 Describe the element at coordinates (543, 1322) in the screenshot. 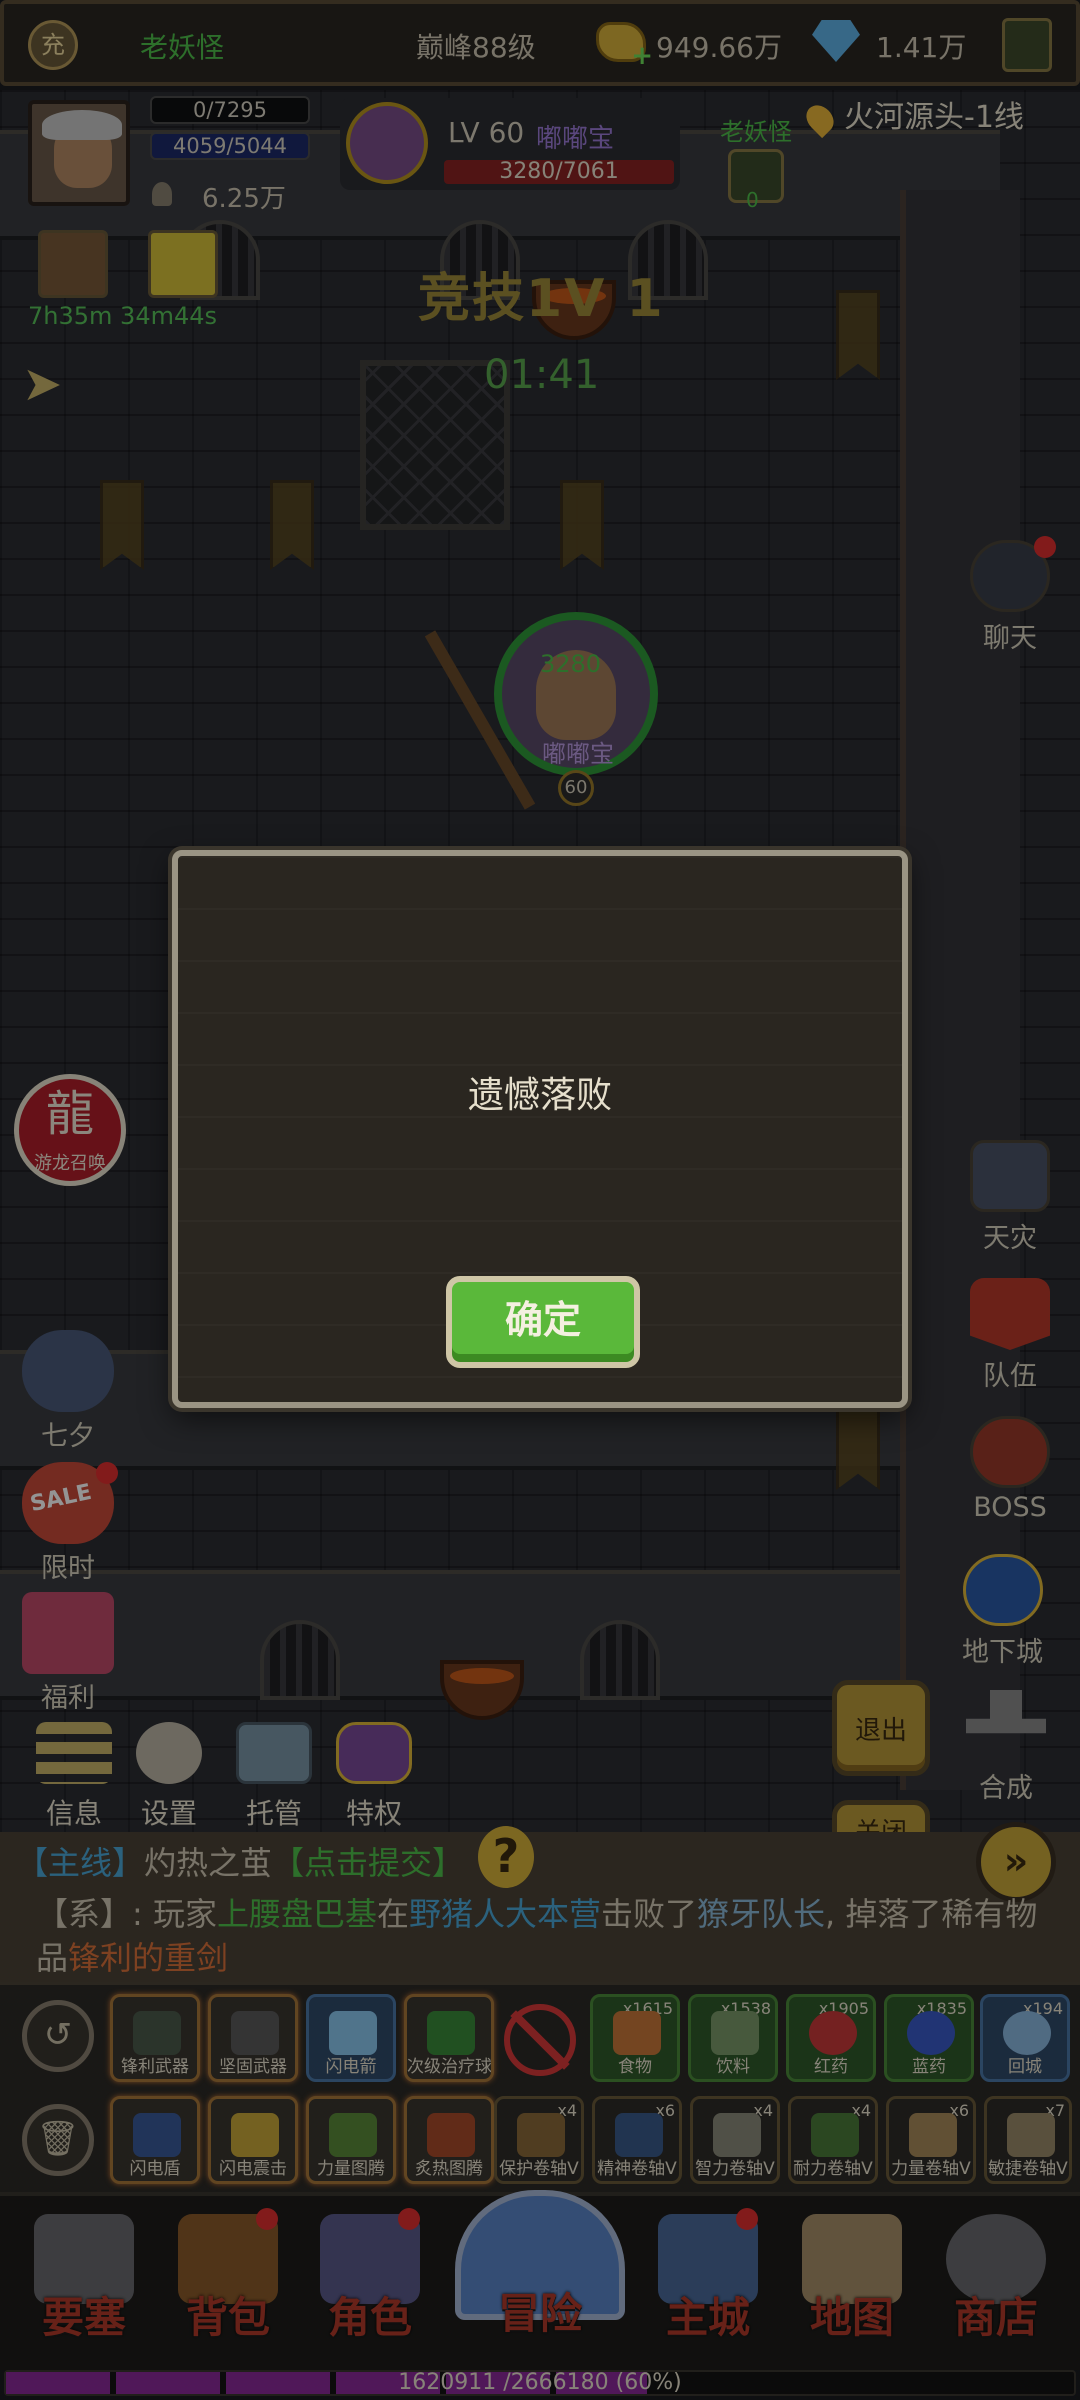

I see `confirm-button: 确定` at that location.